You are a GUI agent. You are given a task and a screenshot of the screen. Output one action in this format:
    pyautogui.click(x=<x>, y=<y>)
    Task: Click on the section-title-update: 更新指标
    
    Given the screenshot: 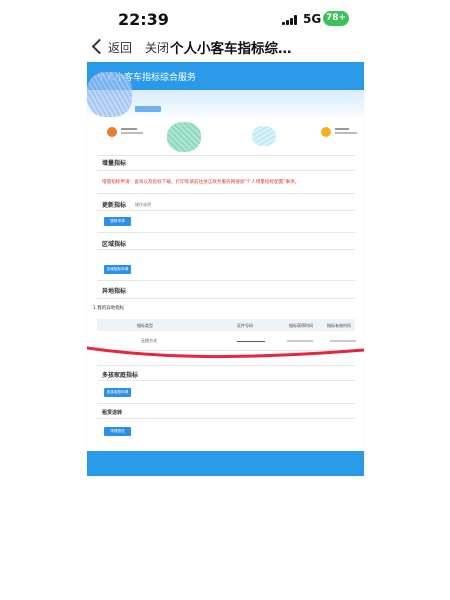 What is the action you would take?
    pyautogui.click(x=114, y=205)
    